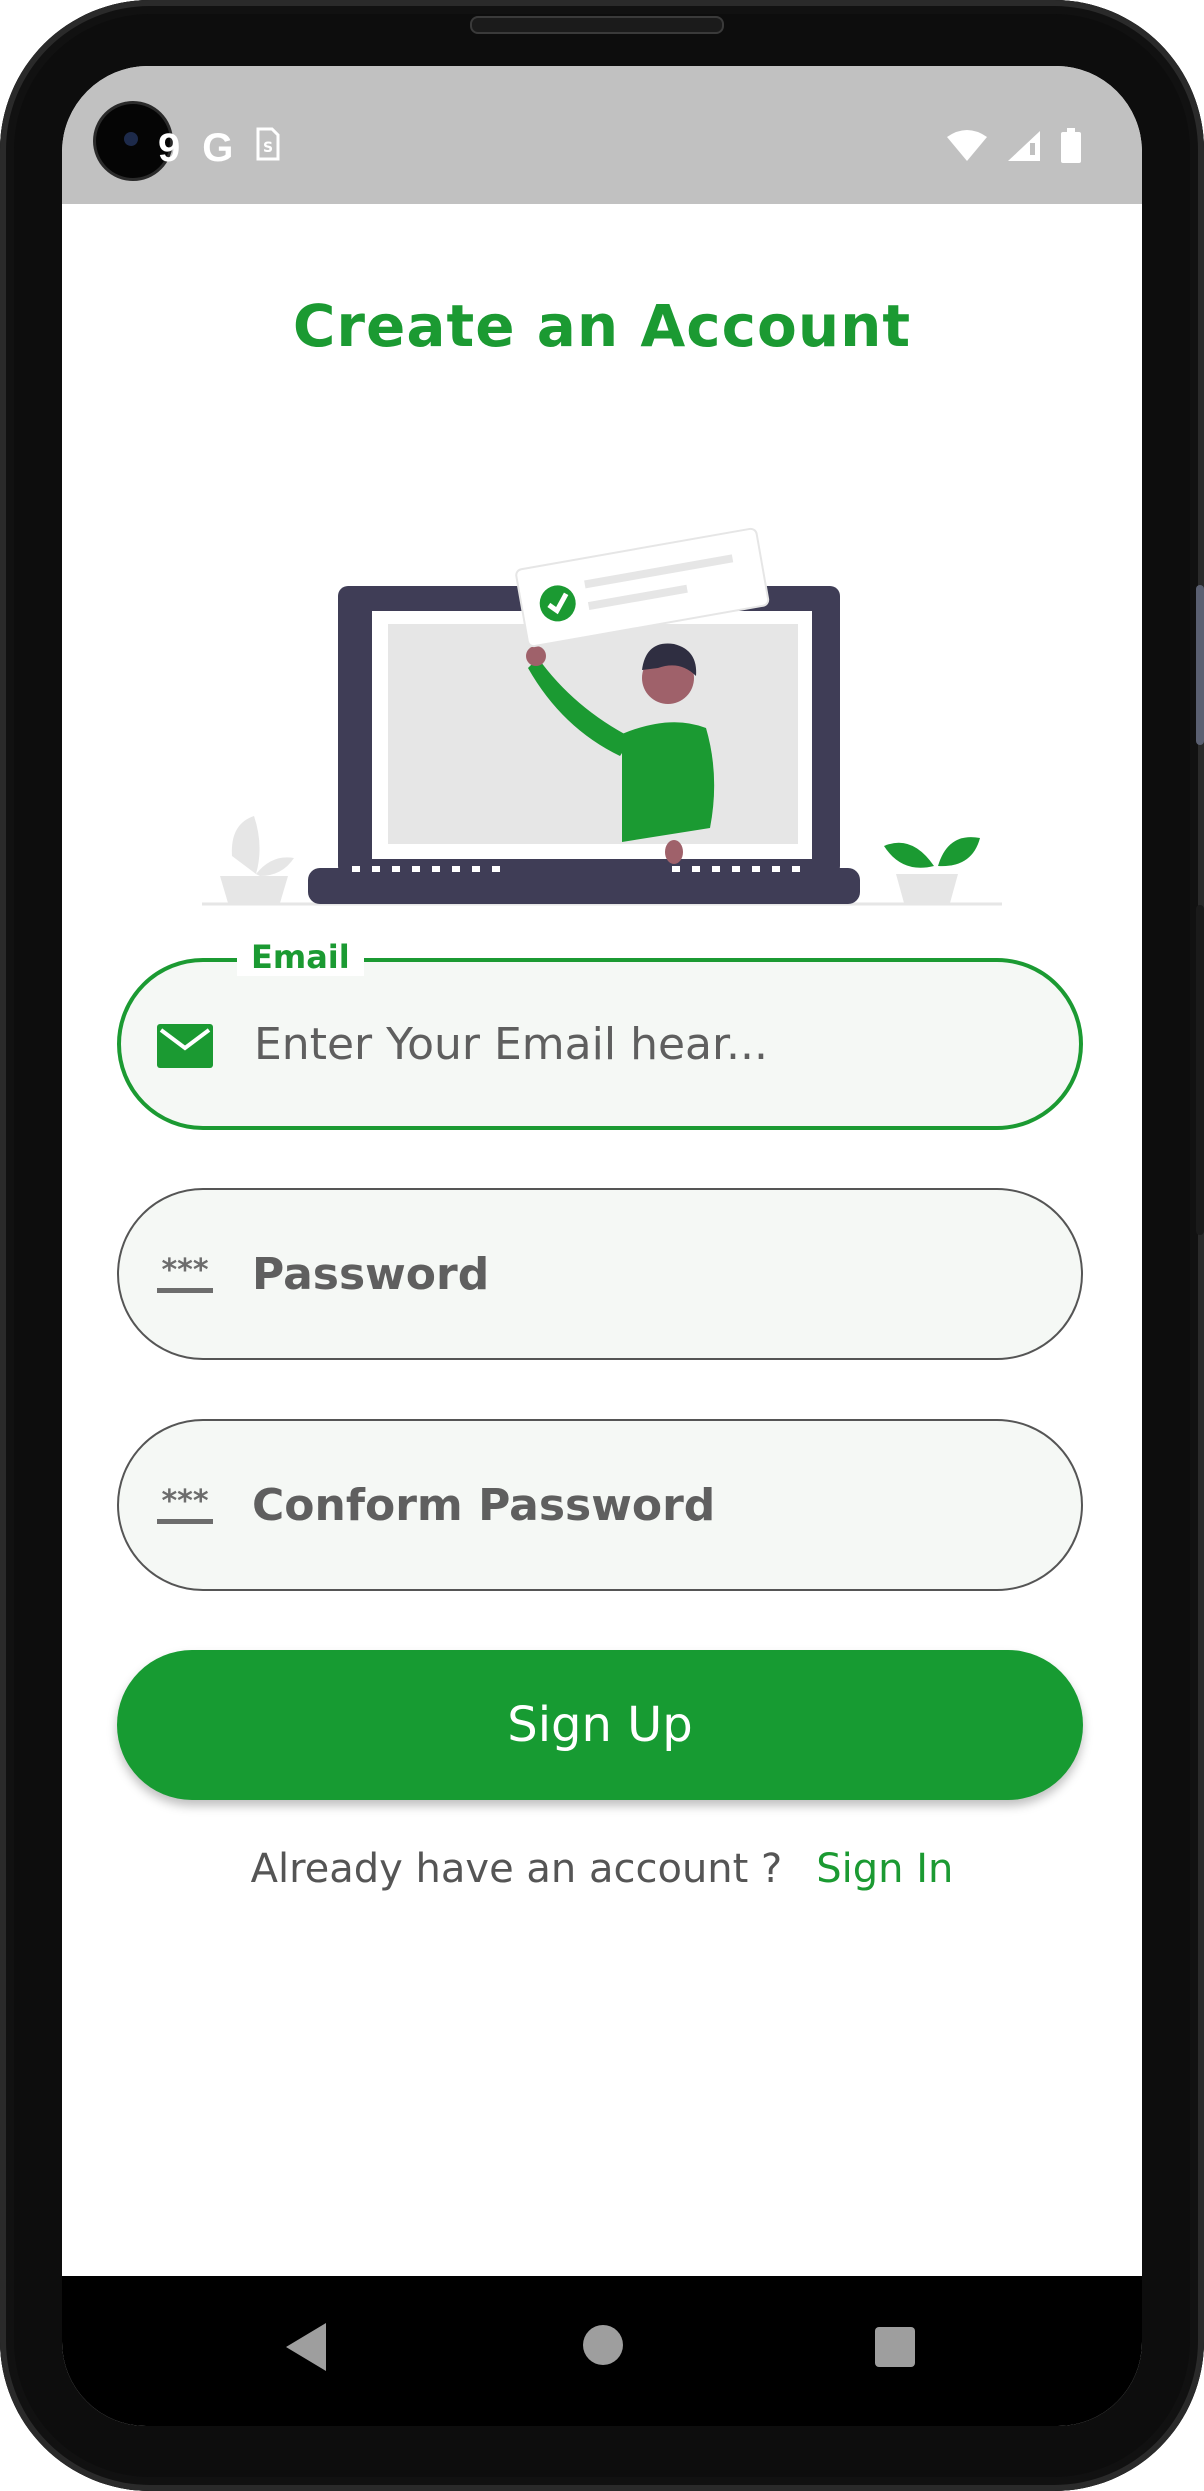 The width and height of the screenshot is (1204, 2491). Describe the element at coordinates (516, 1869) in the screenshot. I see `signin-question: Already have an account ?` at that location.